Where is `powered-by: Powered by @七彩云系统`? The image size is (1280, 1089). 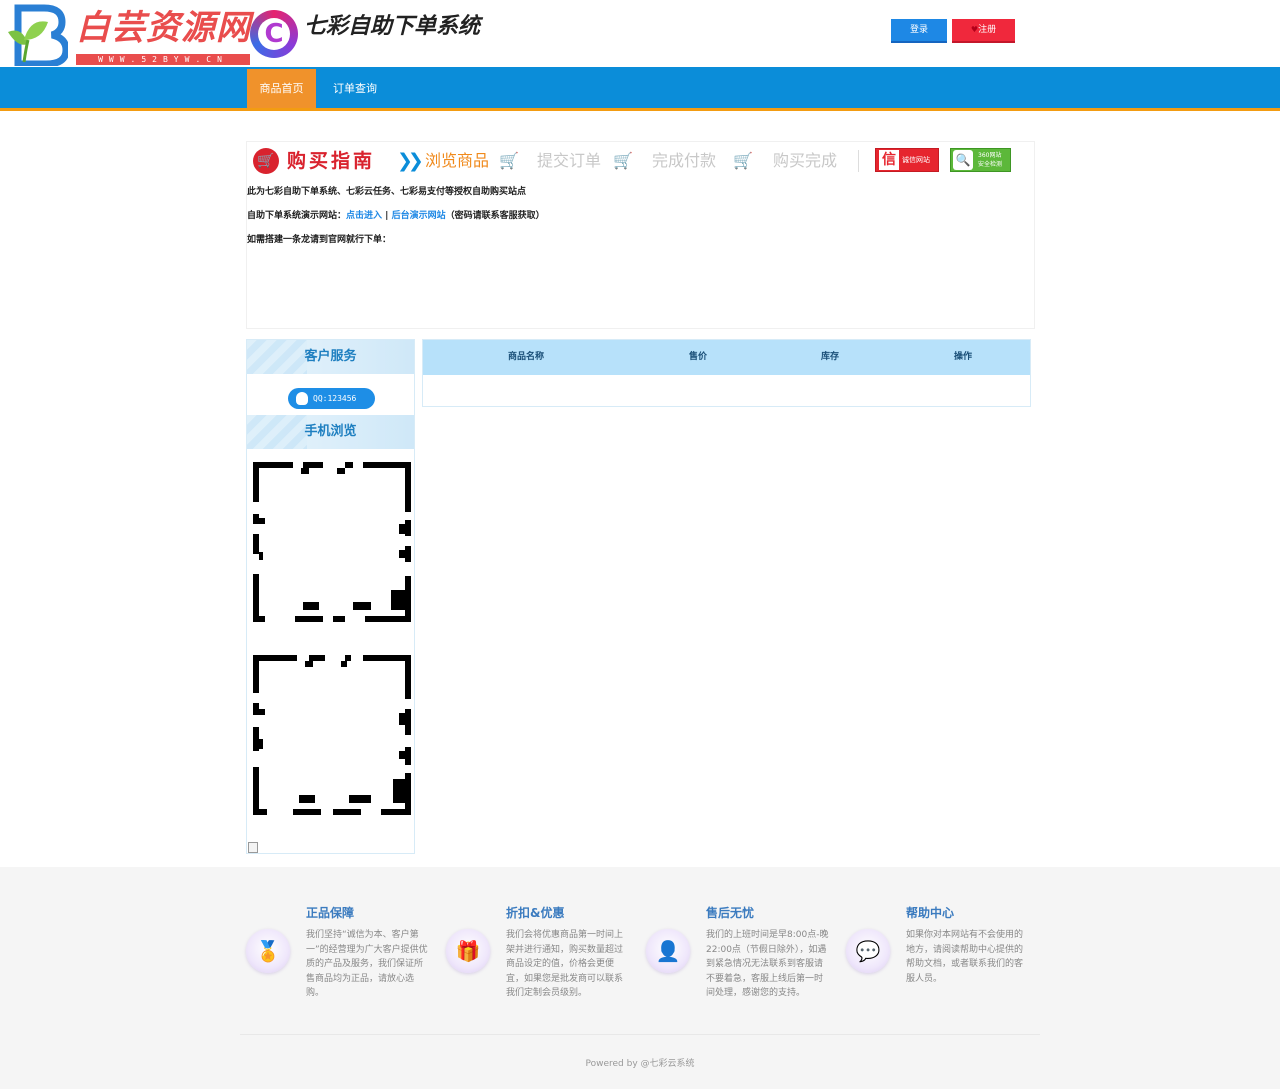 powered-by: Powered by @七彩云系统 is located at coordinates (640, 1064).